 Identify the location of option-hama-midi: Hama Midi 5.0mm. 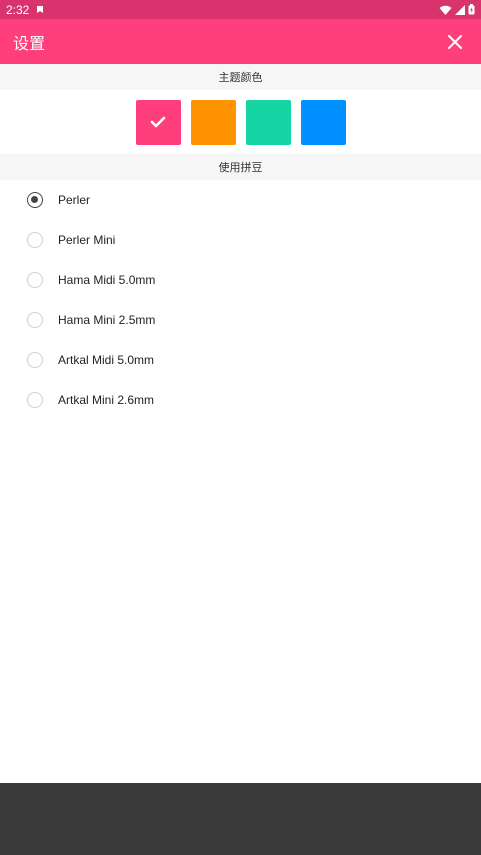
(240, 280).